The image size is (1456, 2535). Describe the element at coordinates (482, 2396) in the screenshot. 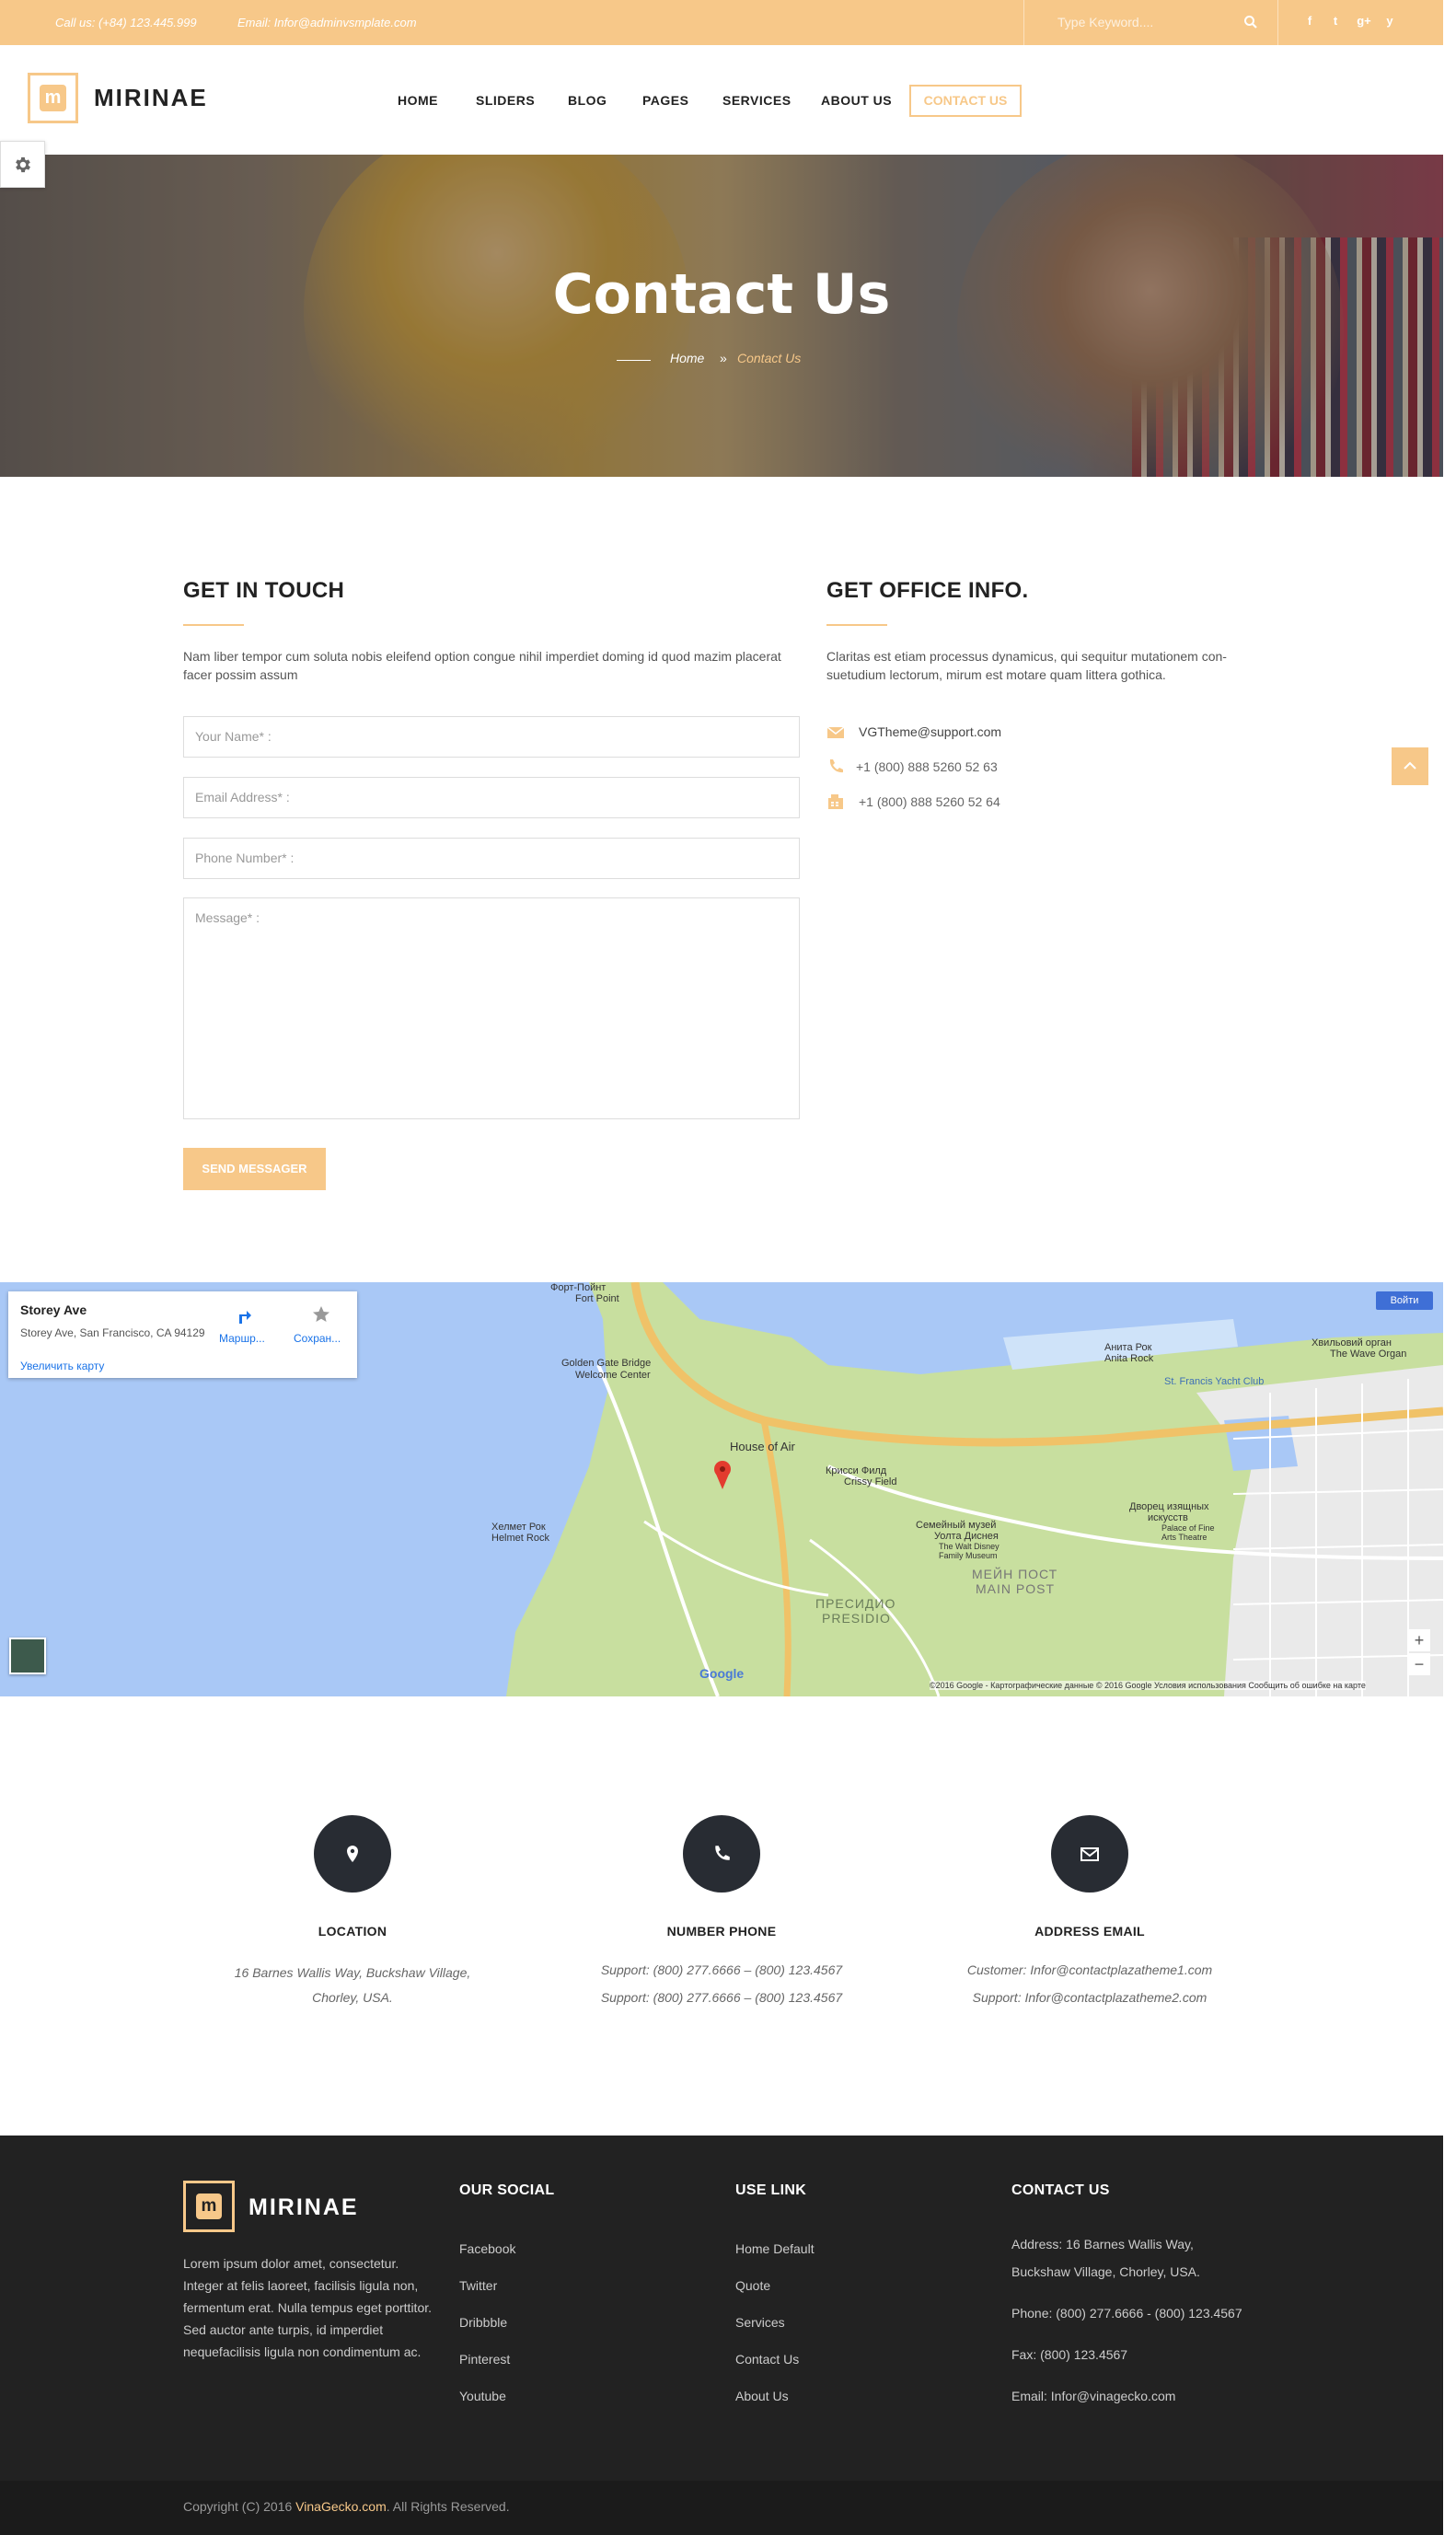

I see `footer-link-youtube: Youtube` at that location.